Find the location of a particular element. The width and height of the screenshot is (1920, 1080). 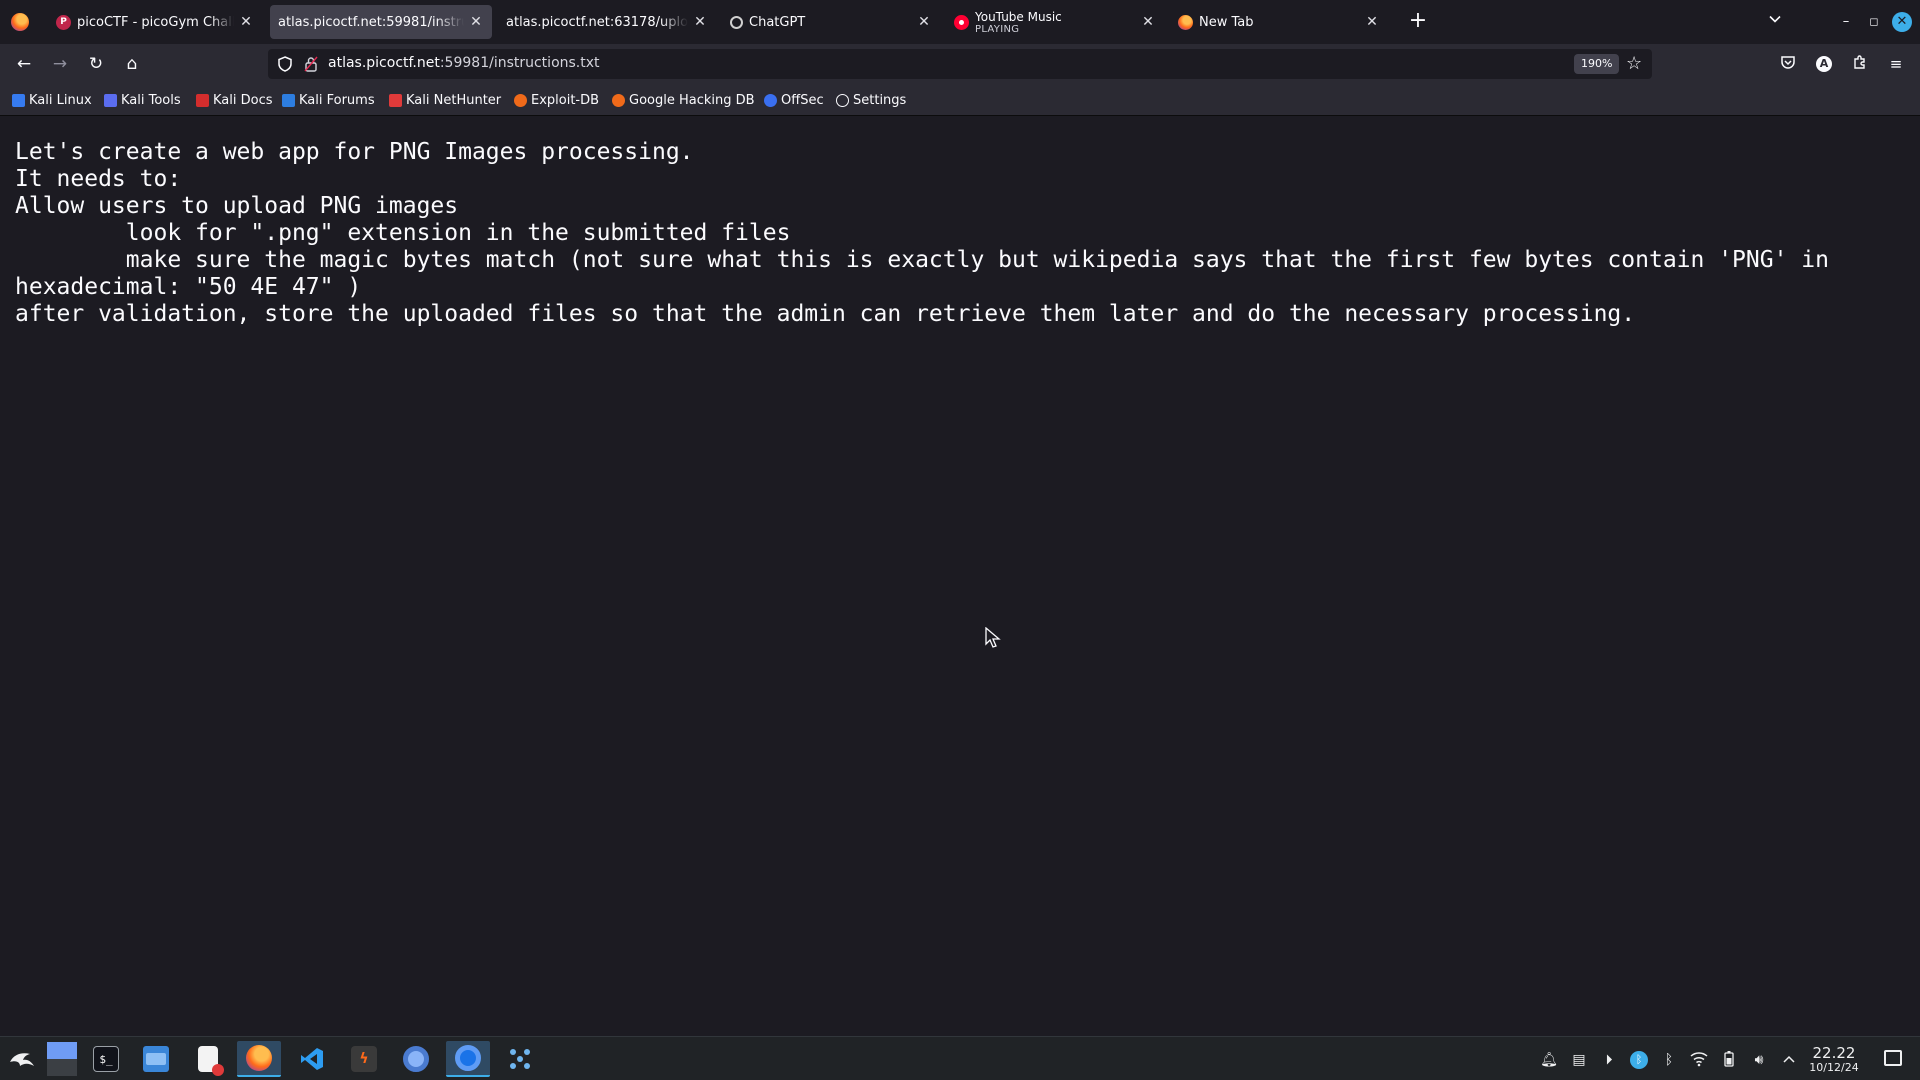

bookmark-kali-forums: Kali Forums is located at coordinates (328, 100).